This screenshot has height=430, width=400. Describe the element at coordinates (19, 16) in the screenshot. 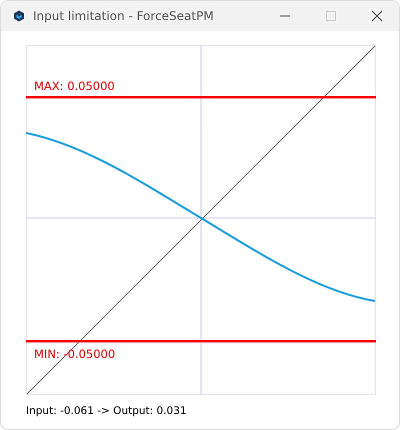

I see `app-icon` at that location.